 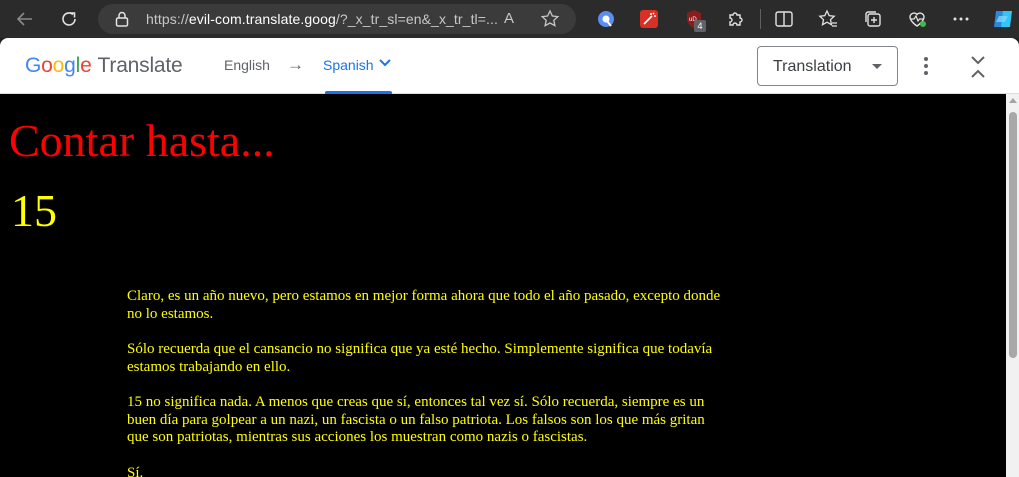 I want to click on extension-ublock-button: uD 4, so click(x=694, y=20).